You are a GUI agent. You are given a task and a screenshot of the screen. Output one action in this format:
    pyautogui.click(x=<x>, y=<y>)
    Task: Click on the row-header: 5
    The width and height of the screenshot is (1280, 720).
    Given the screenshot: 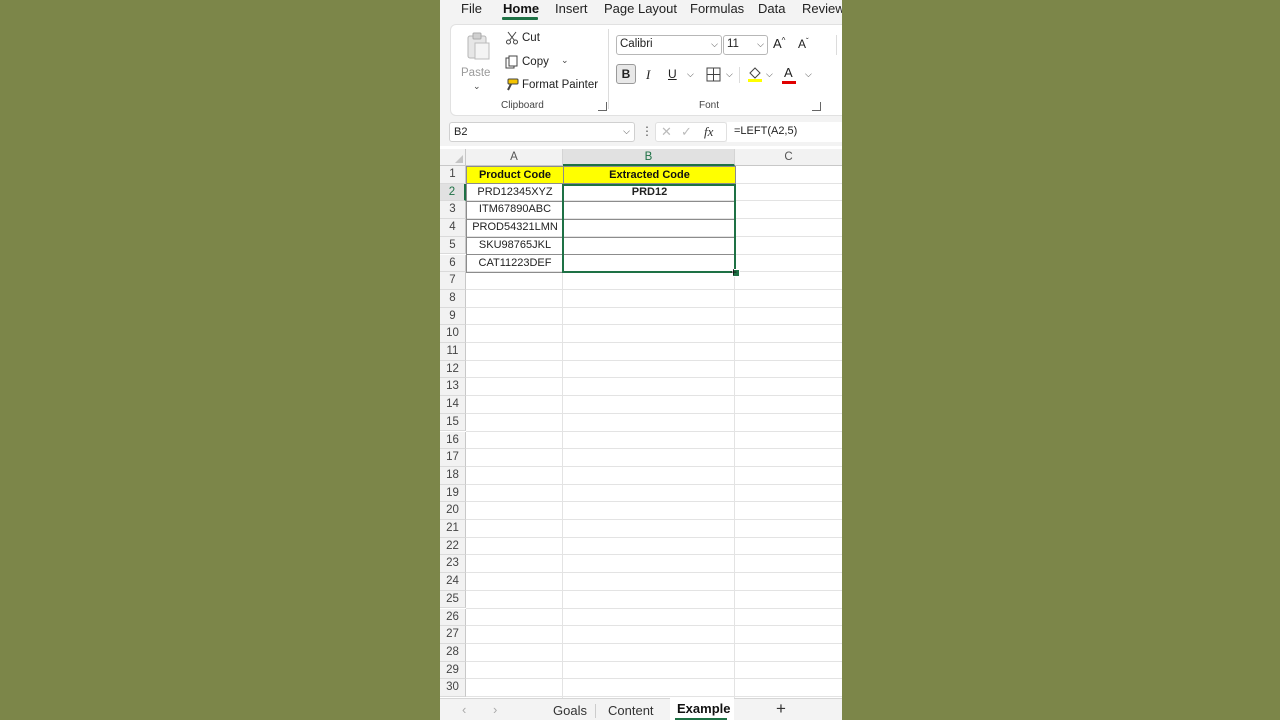 What is the action you would take?
    pyautogui.click(x=453, y=245)
    